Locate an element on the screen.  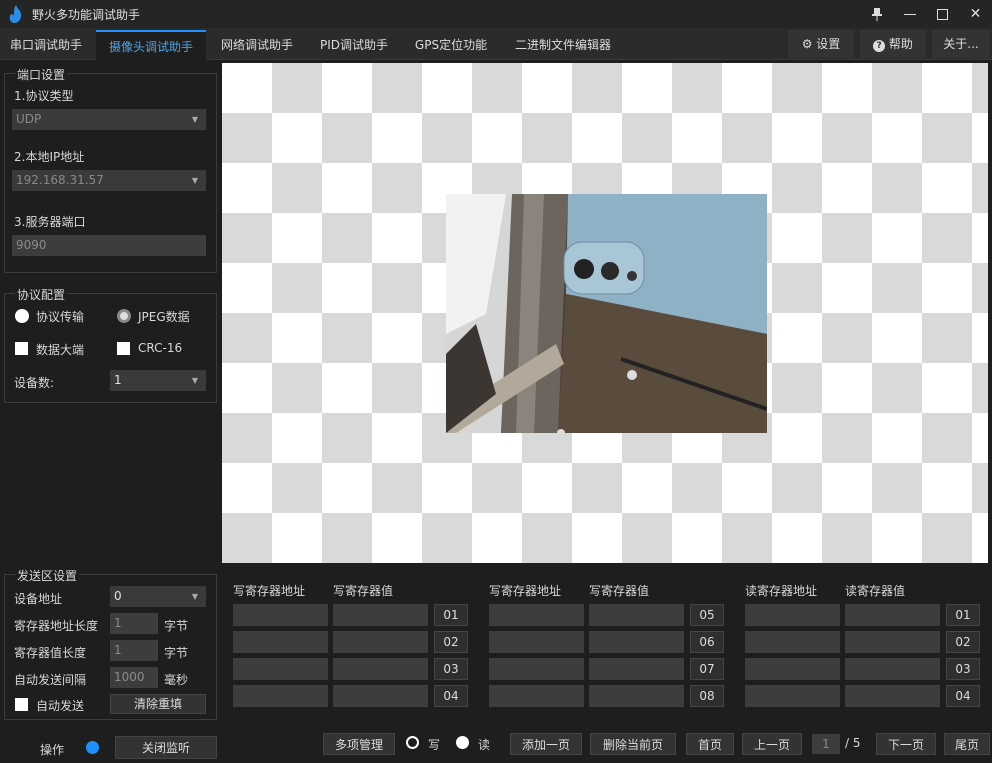
tab-network: 网络调试助手 is located at coordinates (257, 45).